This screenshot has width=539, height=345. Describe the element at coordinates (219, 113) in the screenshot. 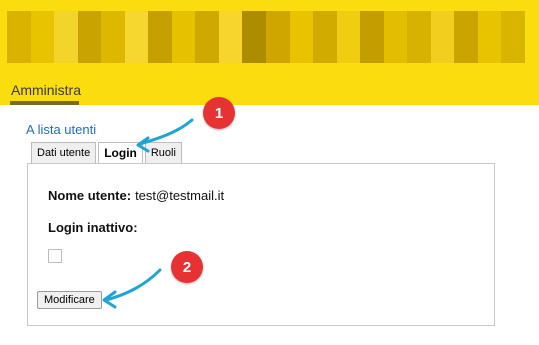

I see `annotation-badge-1: 1` at that location.